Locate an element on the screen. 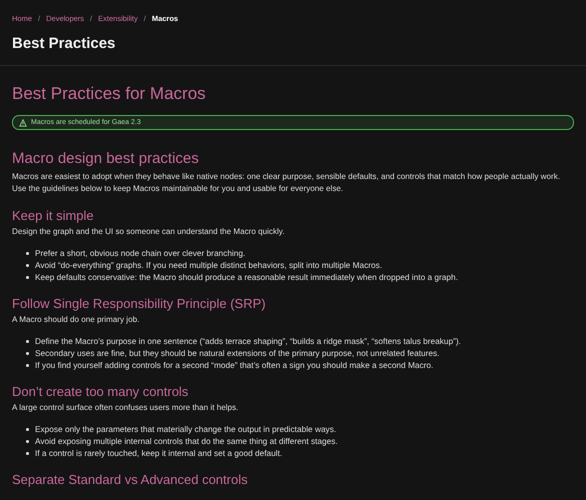  list-item: Secondary uses are fine, but they should be natural extensions of the primary purpose, not unrelated features. is located at coordinates (237, 353).